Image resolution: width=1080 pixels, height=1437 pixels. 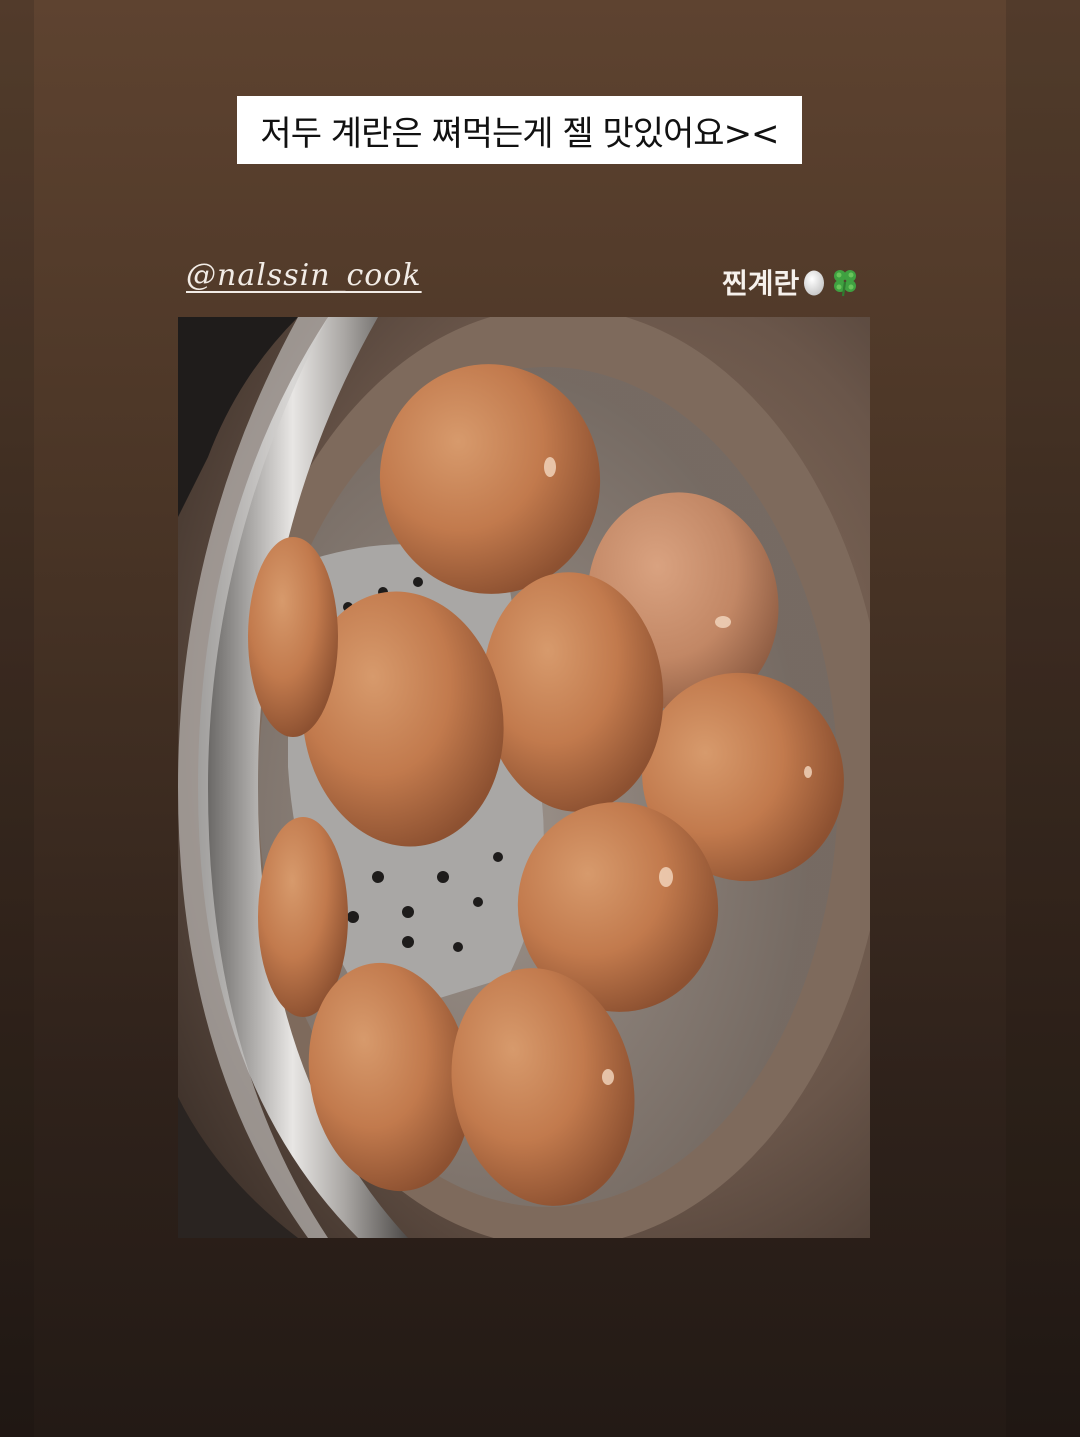 I want to click on caption-sticker: 저두 계란은 쪄먹는게 젤 맛있어요><, so click(x=519, y=130).